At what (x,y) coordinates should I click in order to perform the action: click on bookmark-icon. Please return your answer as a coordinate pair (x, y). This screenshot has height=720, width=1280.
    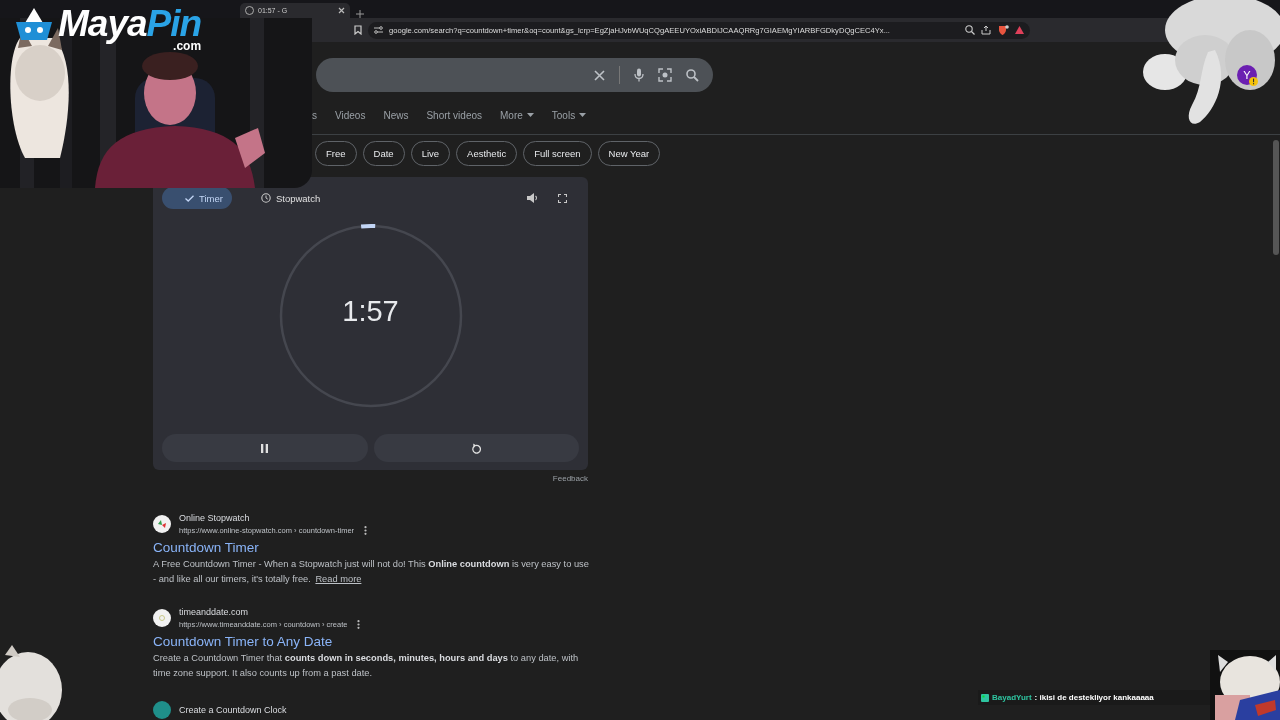
    Looking at the image, I should click on (358, 30).